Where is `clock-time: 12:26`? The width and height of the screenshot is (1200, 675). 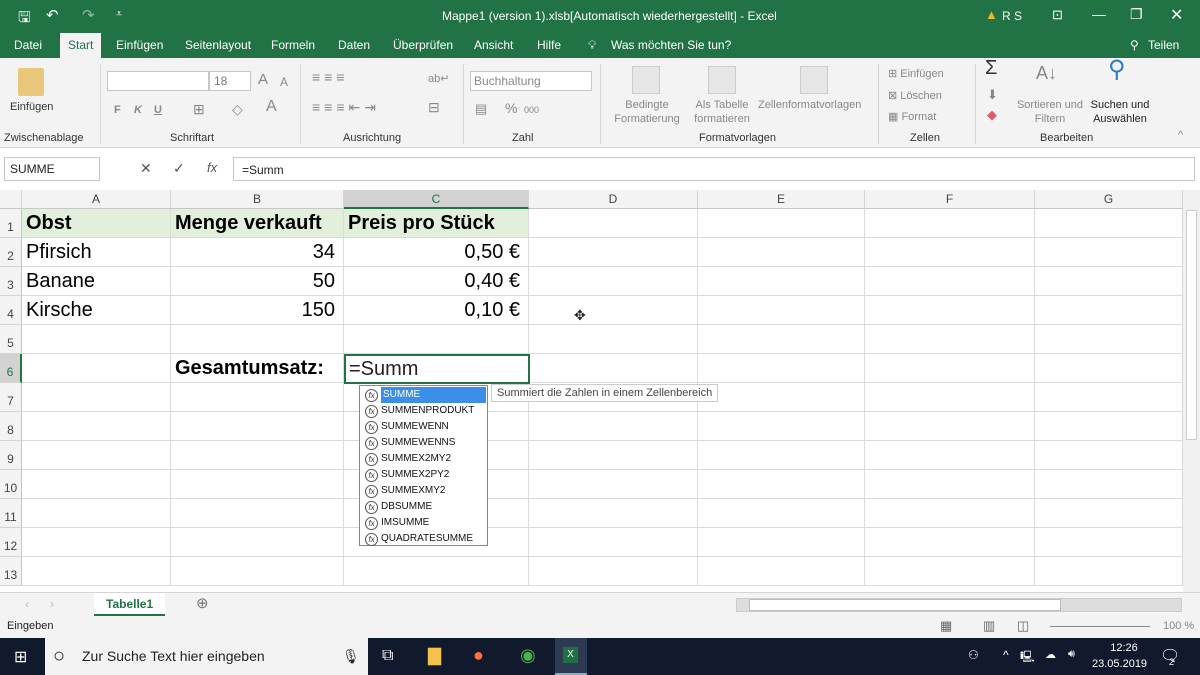 clock-time: 12:26 is located at coordinates (1124, 648).